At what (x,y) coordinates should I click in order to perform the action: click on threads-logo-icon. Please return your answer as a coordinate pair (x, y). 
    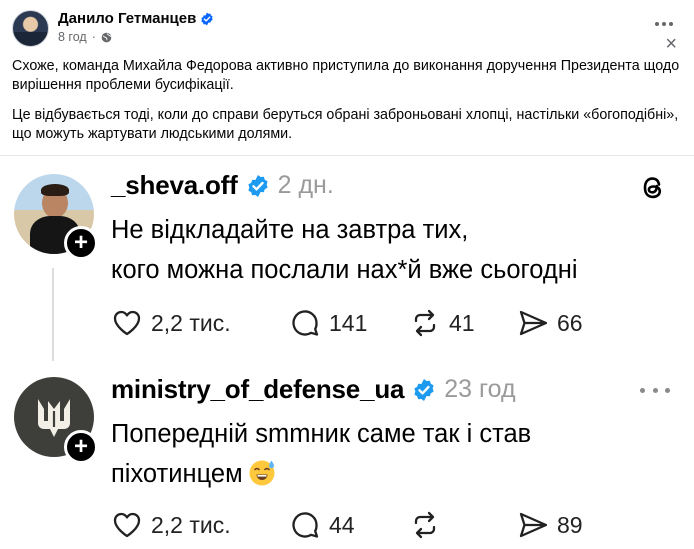
    Looking at the image, I should click on (653, 188).